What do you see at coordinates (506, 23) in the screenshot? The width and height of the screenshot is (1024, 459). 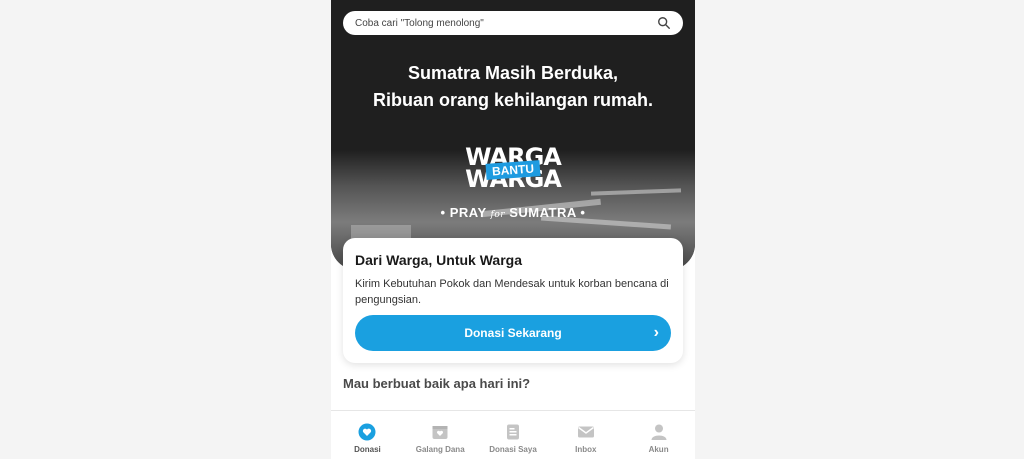 I see `search-input` at bounding box center [506, 23].